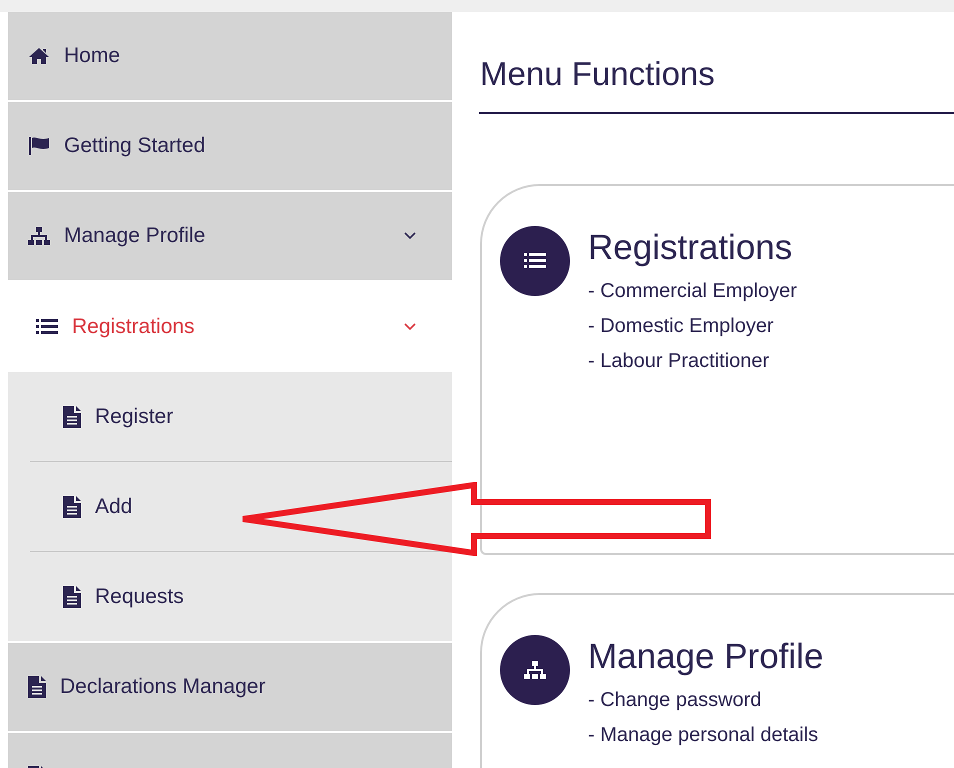  What do you see at coordinates (692, 291) in the screenshot?
I see `card-text: - Commercial Employer` at bounding box center [692, 291].